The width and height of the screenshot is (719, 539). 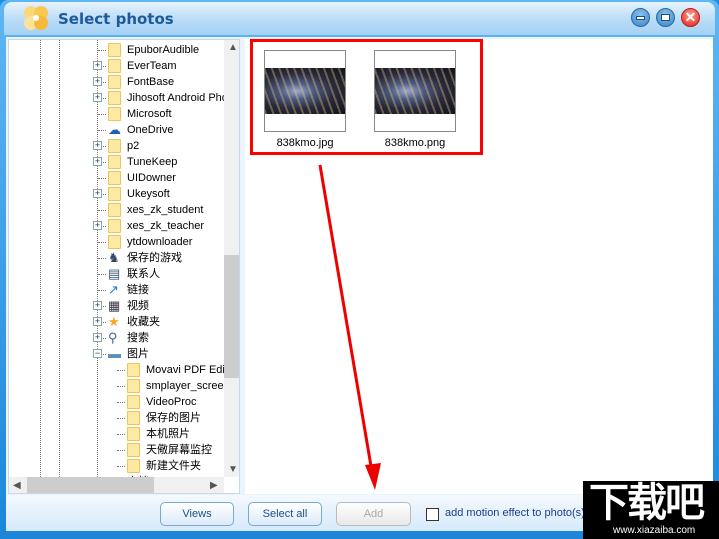 What do you see at coordinates (118, 98) in the screenshot?
I see `tree-item: + Jihosoft Android Pho` at bounding box center [118, 98].